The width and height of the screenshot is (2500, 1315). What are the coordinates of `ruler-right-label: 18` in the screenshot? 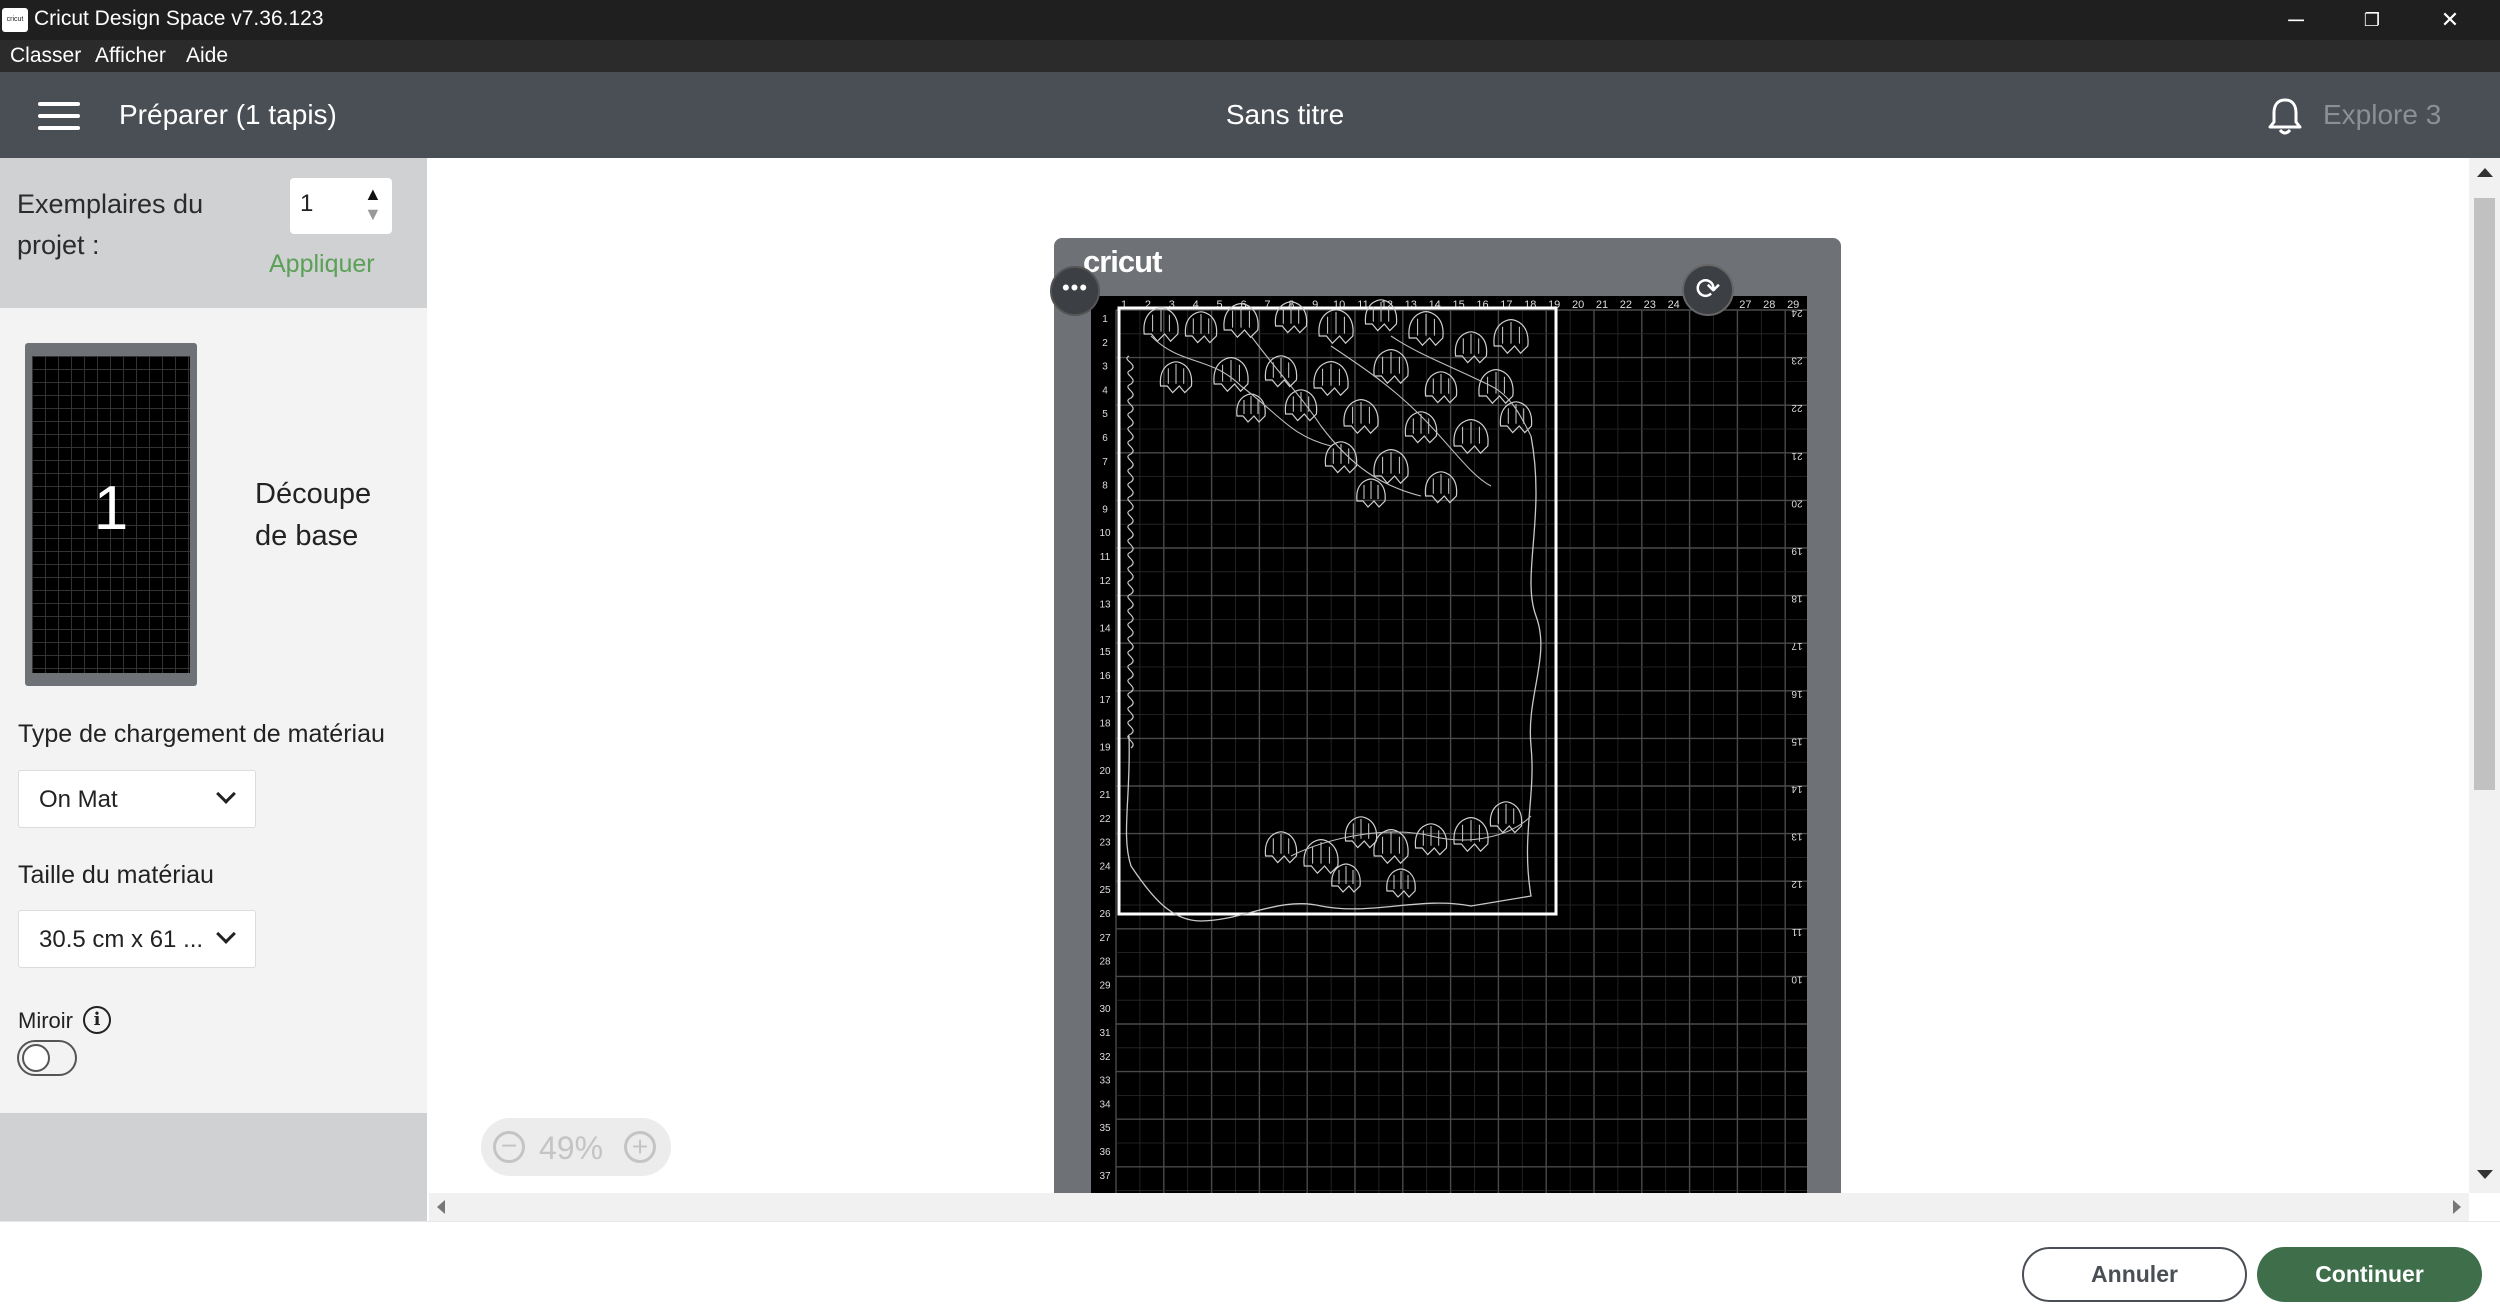 It's located at (1797, 598).